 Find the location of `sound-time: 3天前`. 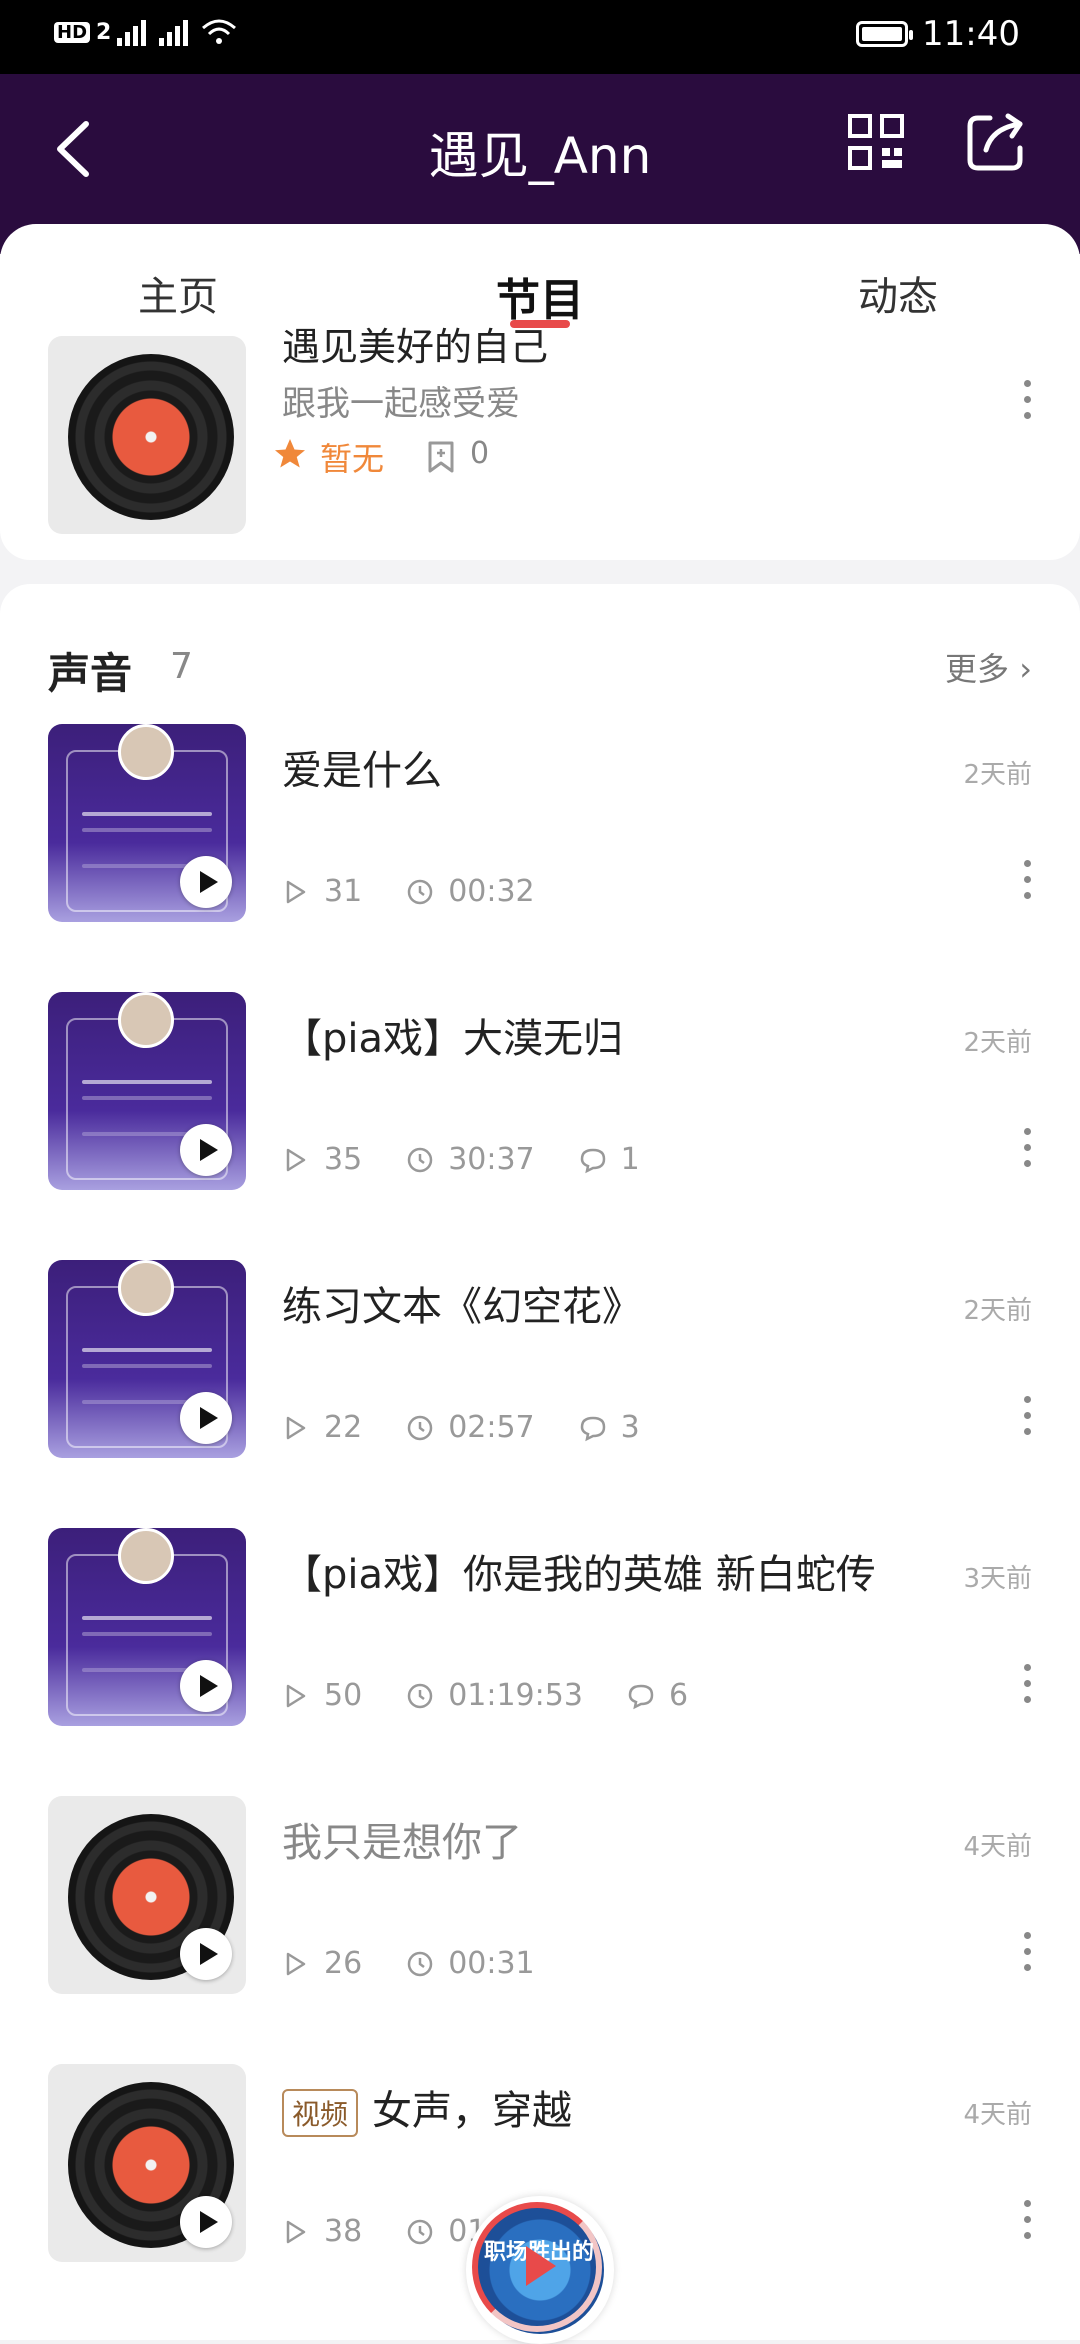

sound-time: 3天前 is located at coordinates (997, 1579).